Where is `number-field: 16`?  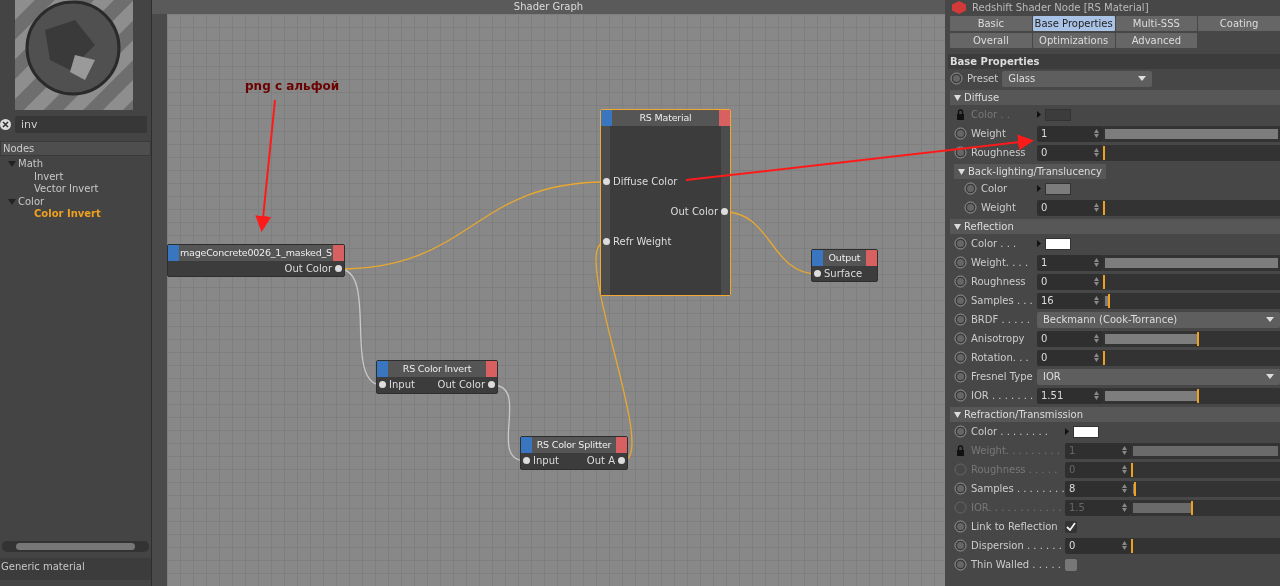
number-field: 16 is located at coordinates (1070, 300).